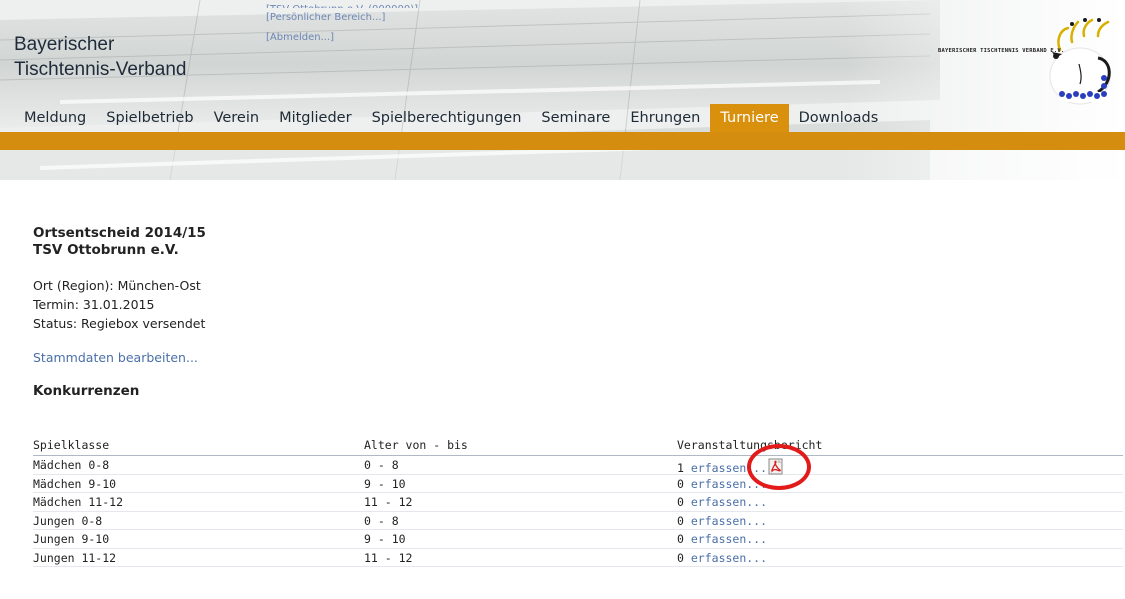 This screenshot has height=599, width=1125. What do you see at coordinates (839, 118) in the screenshot?
I see `nav-item-downloads: Downloads` at bounding box center [839, 118].